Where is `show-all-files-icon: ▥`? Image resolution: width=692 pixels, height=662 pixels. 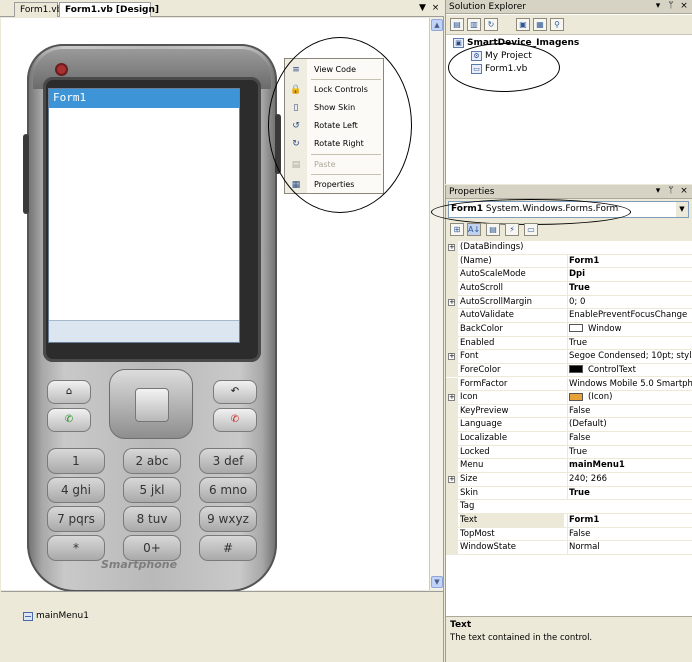 show-all-files-icon: ▥ is located at coordinates (474, 24).